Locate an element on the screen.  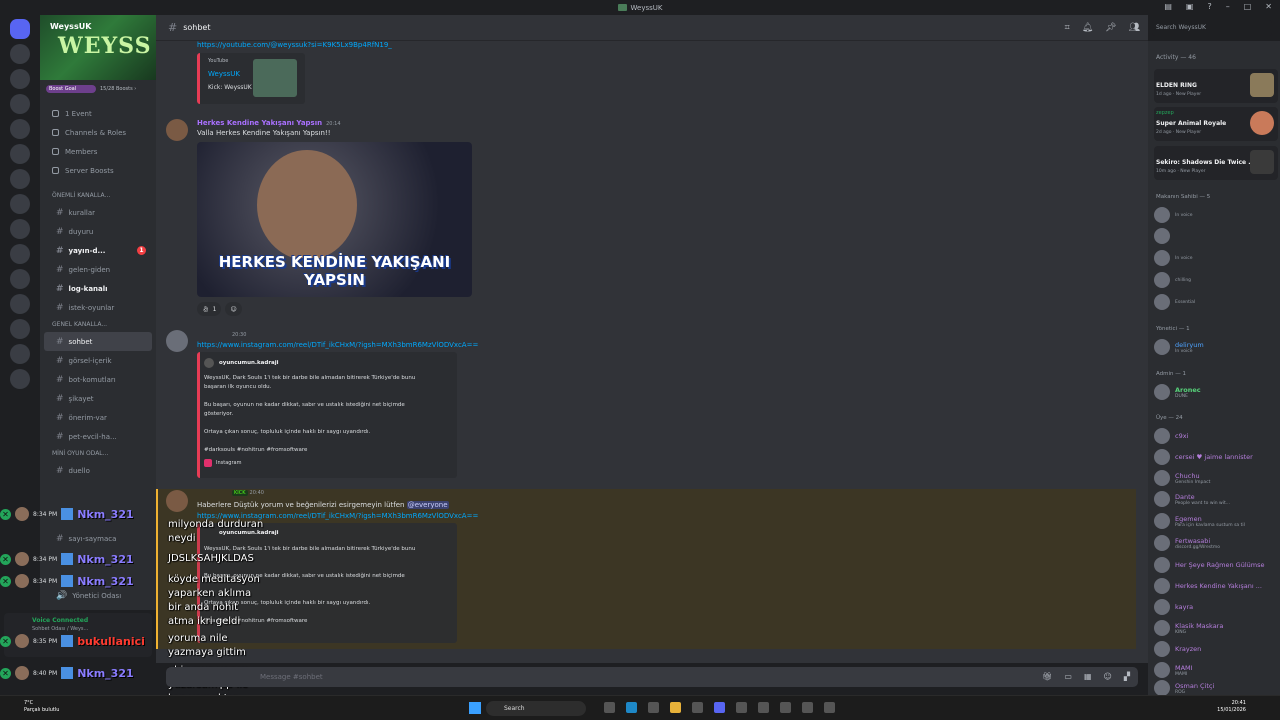
member-row: Egemen Para için kavlama sustum sa til is located at coordinates (1199, 521).